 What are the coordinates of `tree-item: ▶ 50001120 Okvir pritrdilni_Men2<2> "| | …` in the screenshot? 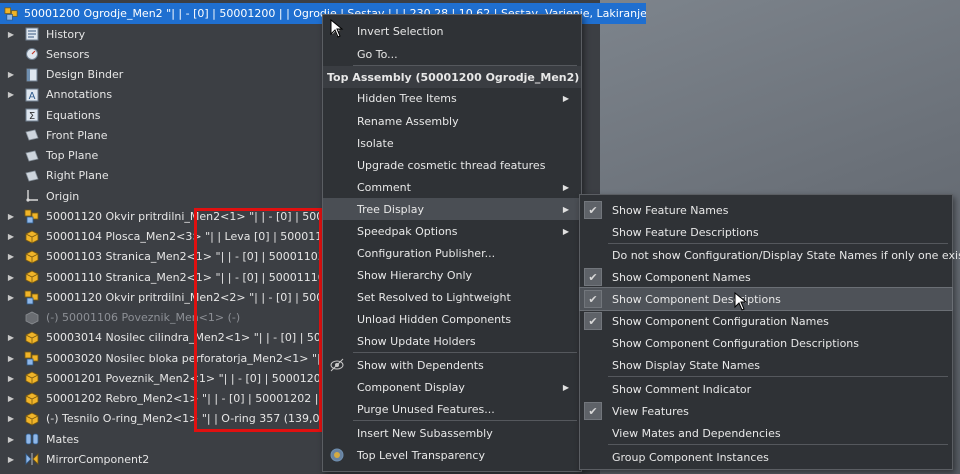 It's located at (165, 297).